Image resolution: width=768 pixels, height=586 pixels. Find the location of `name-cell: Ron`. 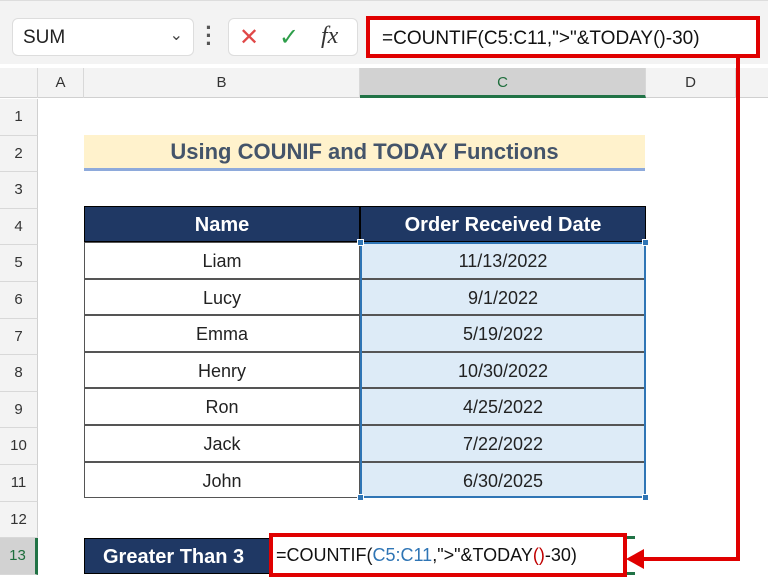

name-cell: Ron is located at coordinates (222, 406).